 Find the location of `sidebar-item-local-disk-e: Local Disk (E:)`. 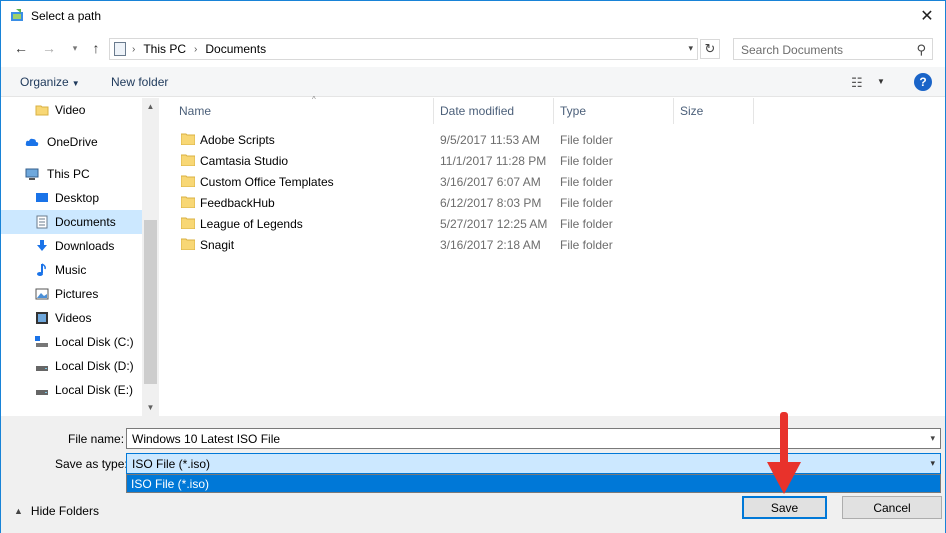

sidebar-item-local-disk-e: Local Disk (E:) is located at coordinates (71, 390).